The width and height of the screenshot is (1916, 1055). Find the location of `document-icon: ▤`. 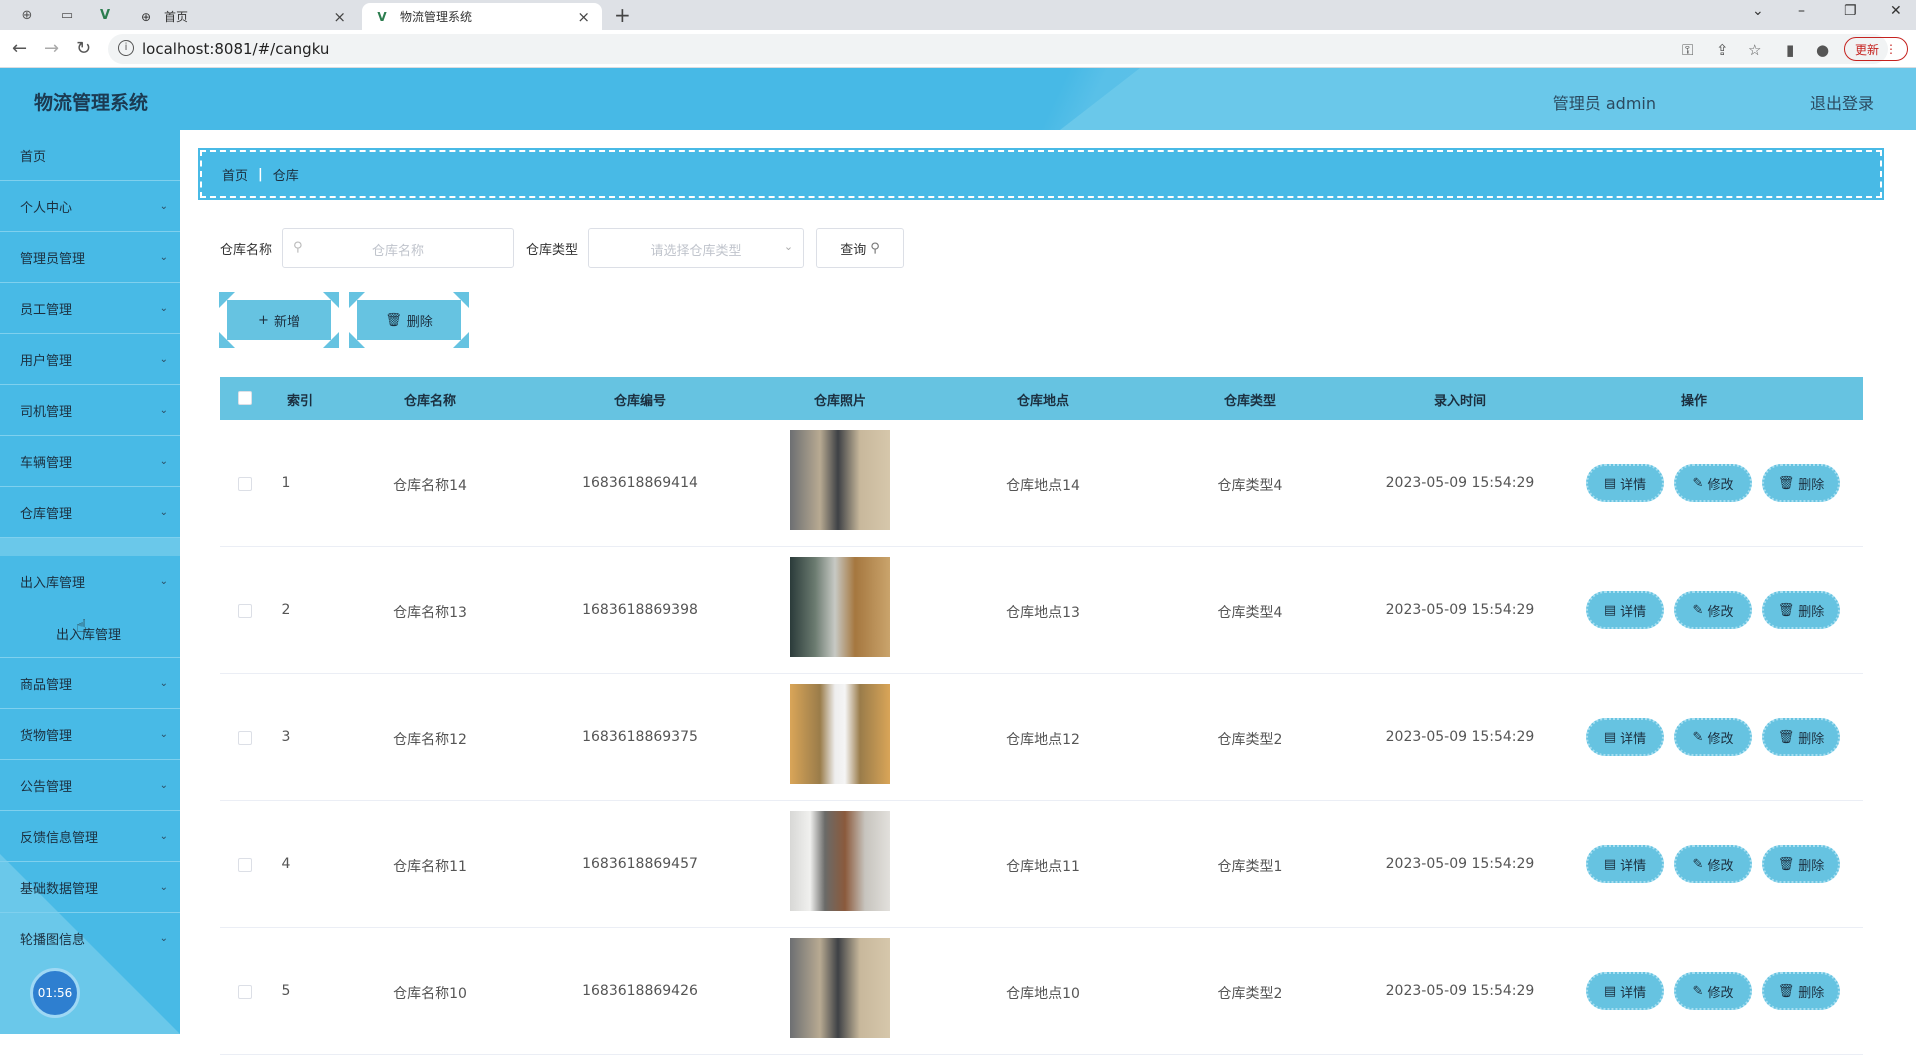

document-icon: ▤ is located at coordinates (1610, 483).